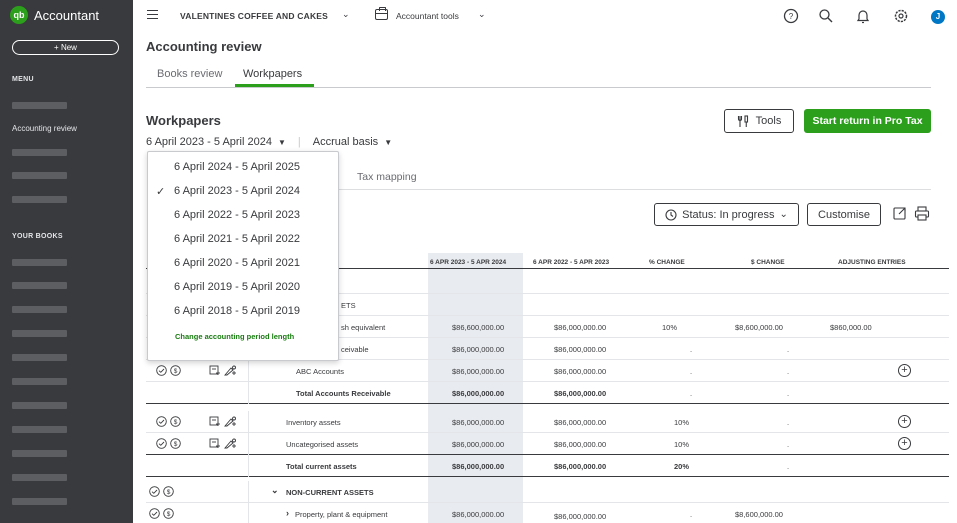 The image size is (957, 523). I want to click on company-name: VALENTINES COFFEE AND CAKES, so click(254, 16).